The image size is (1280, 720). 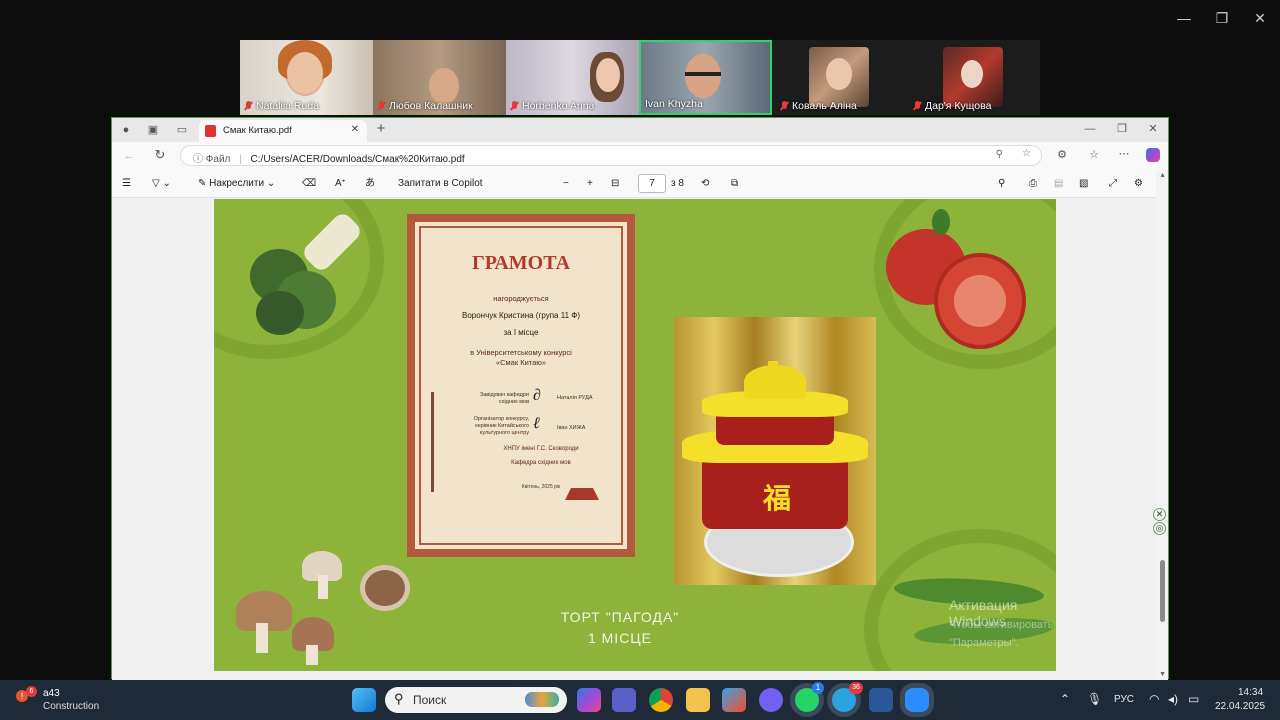 I want to click on participant-tile: Любов Калашник, so click(x=439, y=77).